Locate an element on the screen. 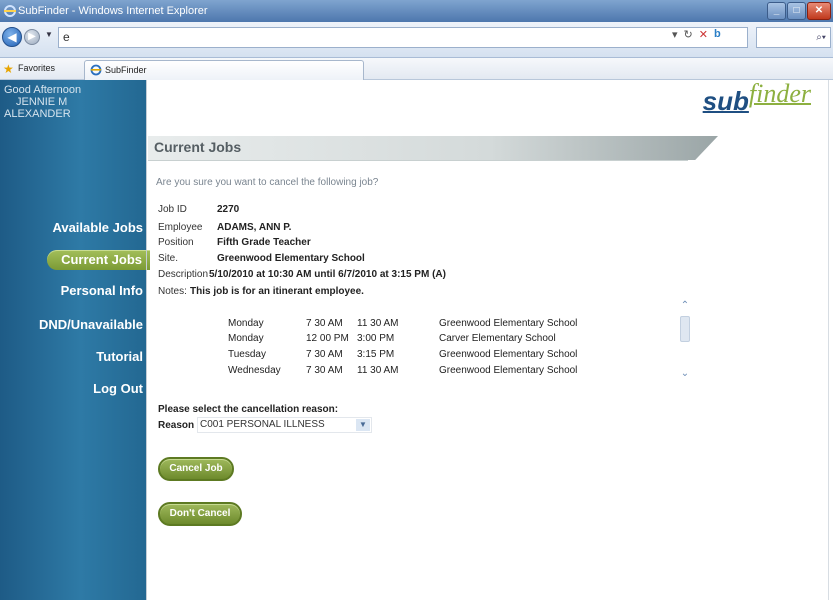  job-id-value: 2270 is located at coordinates (228, 209).